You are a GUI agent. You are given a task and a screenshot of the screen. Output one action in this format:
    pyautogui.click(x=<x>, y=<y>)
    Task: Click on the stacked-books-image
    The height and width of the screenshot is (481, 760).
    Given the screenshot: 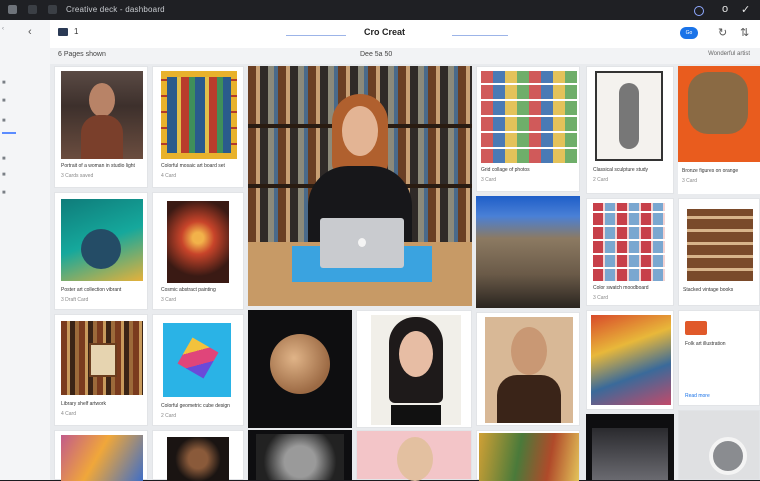 What is the action you would take?
    pyautogui.click(x=720, y=245)
    